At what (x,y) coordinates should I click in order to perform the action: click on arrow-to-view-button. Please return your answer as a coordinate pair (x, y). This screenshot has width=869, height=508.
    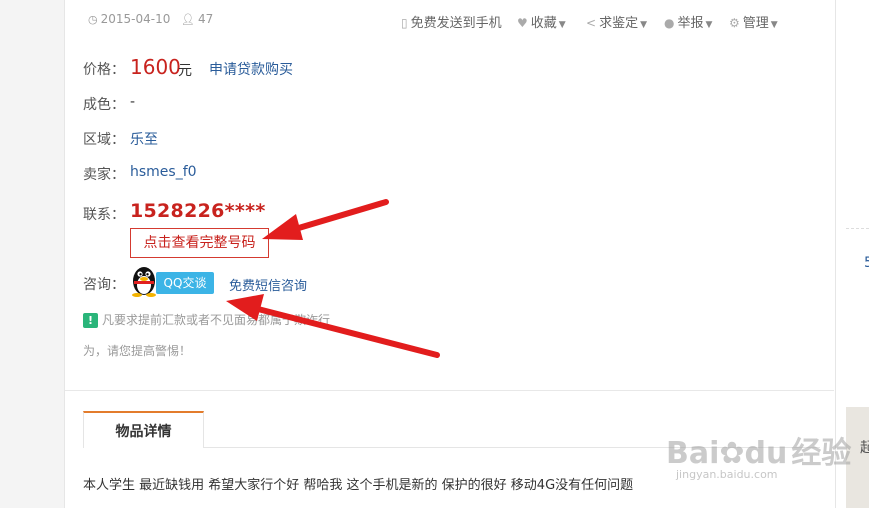
    Looking at the image, I should click on (325, 219).